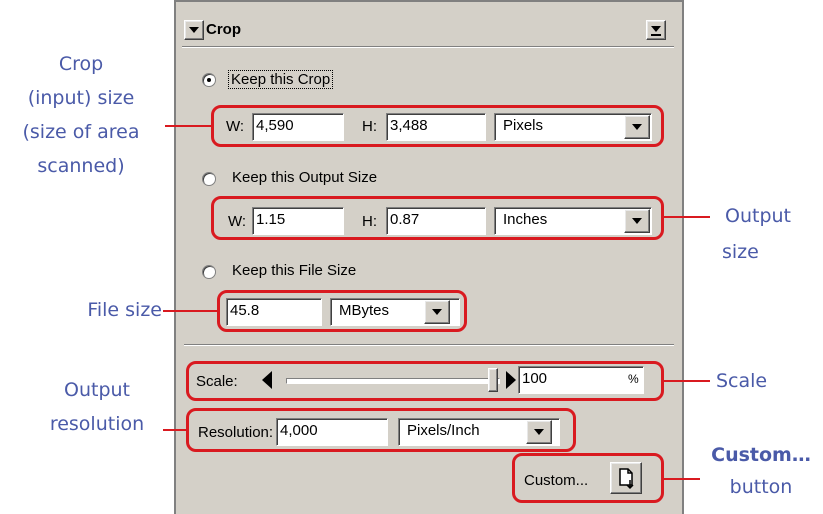  I want to click on output-resolution-annotation-line: Output, so click(97, 390).